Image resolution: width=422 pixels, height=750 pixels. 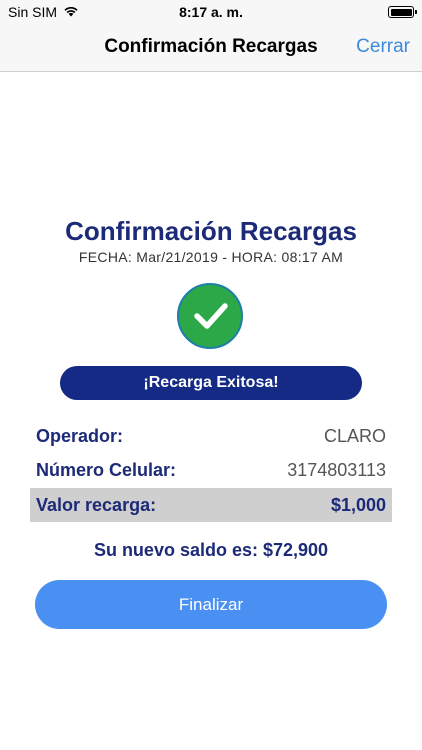 I want to click on detail-row-phone-number: Número Celular: 3174803113, so click(x=211, y=470).